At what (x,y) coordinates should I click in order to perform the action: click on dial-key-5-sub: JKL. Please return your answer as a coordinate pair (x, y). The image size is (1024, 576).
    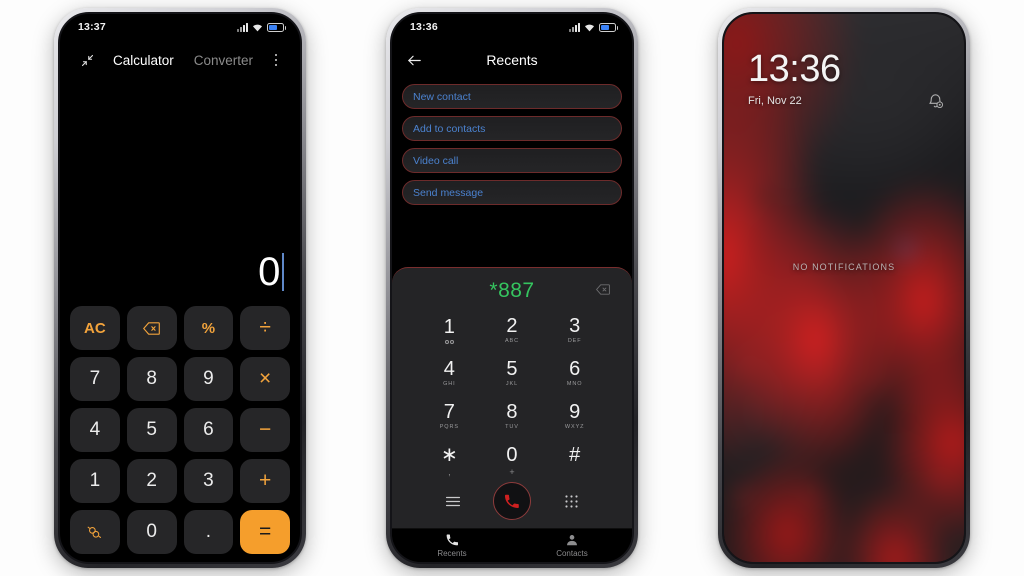
    Looking at the image, I should click on (512, 384).